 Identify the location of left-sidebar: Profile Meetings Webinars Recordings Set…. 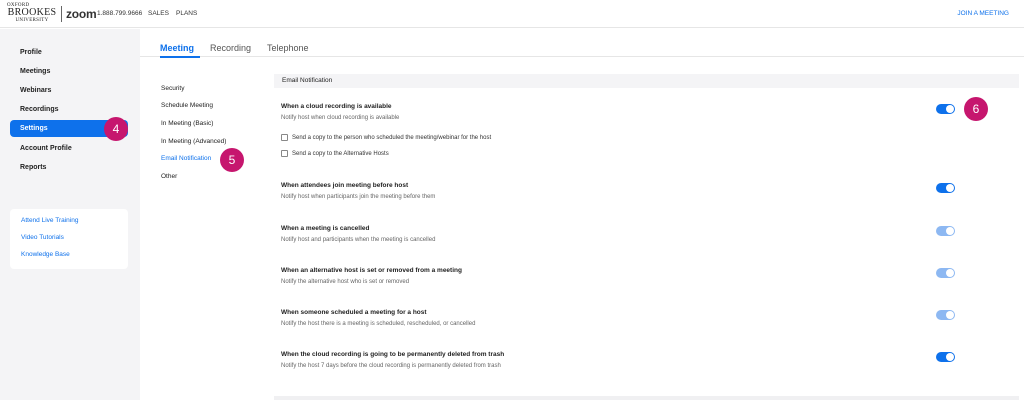
(70, 214).